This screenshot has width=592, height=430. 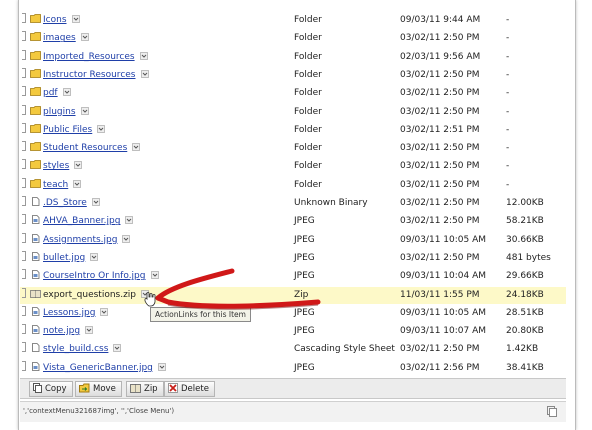 What do you see at coordinates (145, 389) in the screenshot?
I see `zip-button: Zip` at bounding box center [145, 389].